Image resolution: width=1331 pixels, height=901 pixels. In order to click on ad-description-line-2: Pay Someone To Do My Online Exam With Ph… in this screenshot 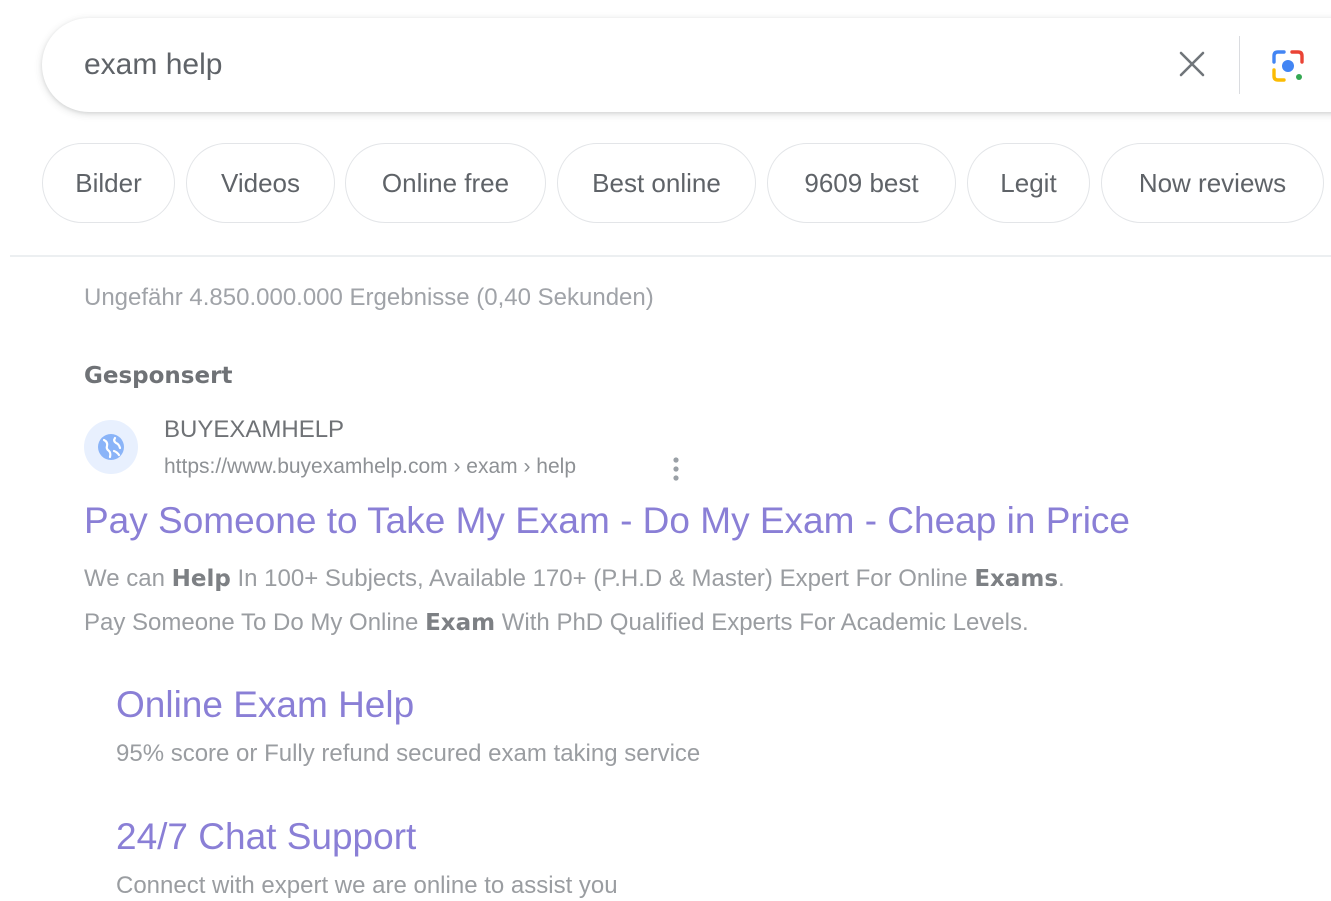, I will do `click(704, 623)`.